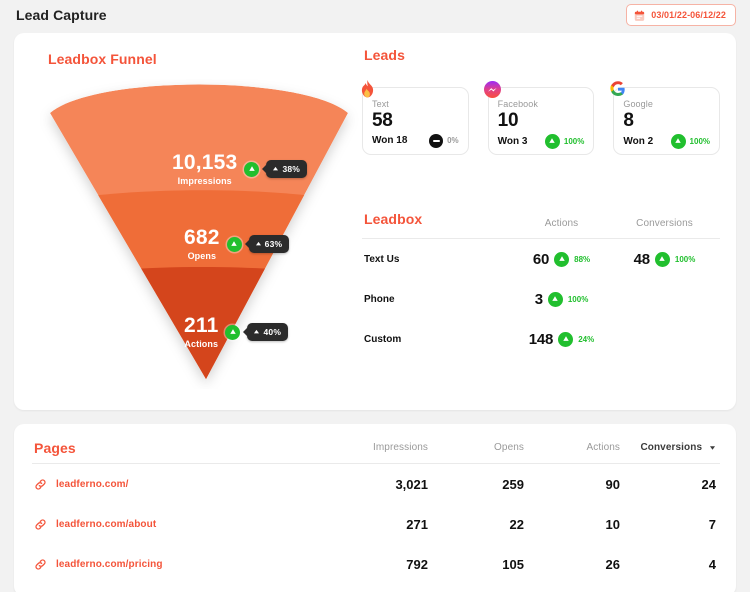 This screenshot has height=592, width=750. Describe the element at coordinates (109, 564) in the screenshot. I see `page-url: leadferno.com/pricing` at that location.